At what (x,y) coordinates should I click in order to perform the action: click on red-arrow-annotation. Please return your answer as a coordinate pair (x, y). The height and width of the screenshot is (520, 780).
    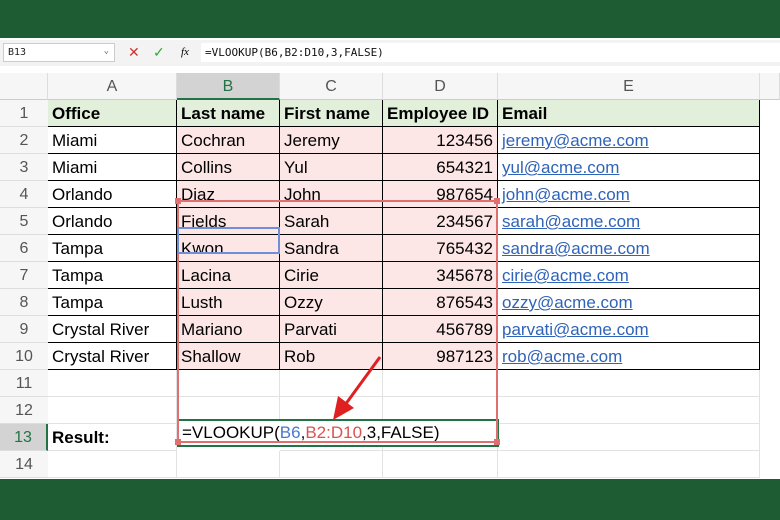
    Looking at the image, I should click on (357, 388).